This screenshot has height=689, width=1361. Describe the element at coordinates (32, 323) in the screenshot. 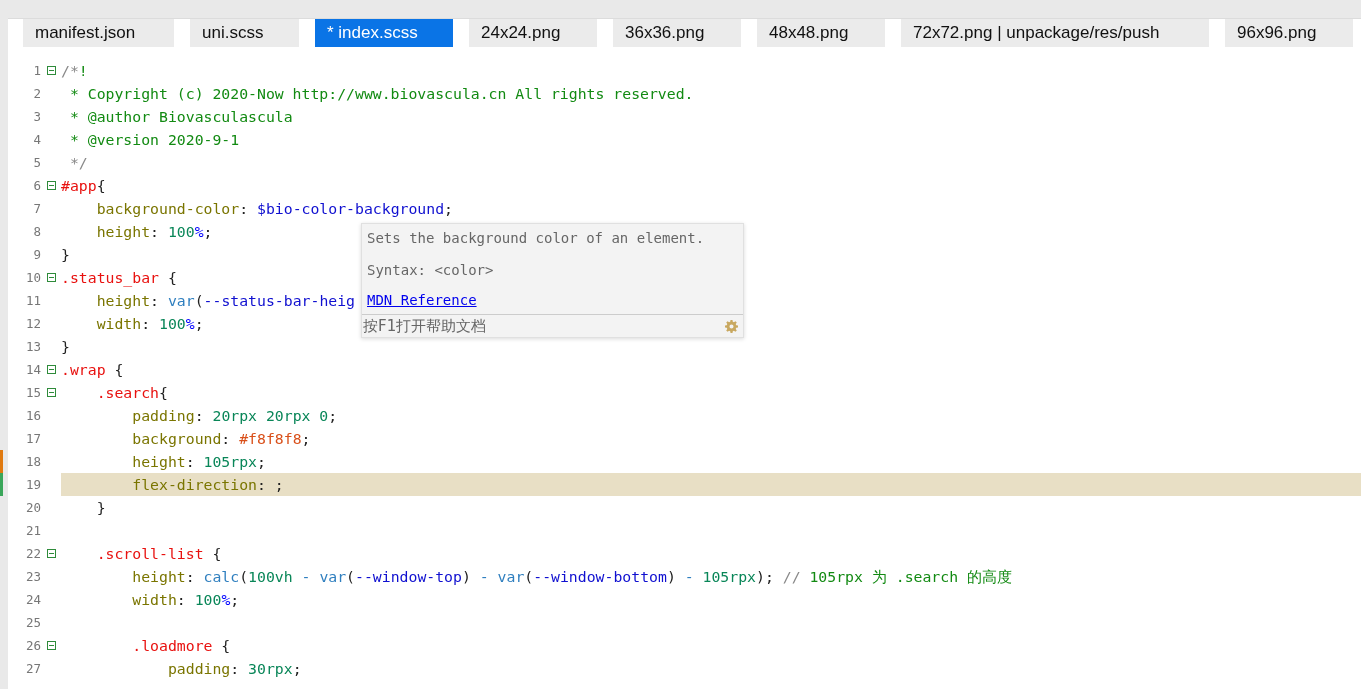

I see `line-number: 12` at that location.